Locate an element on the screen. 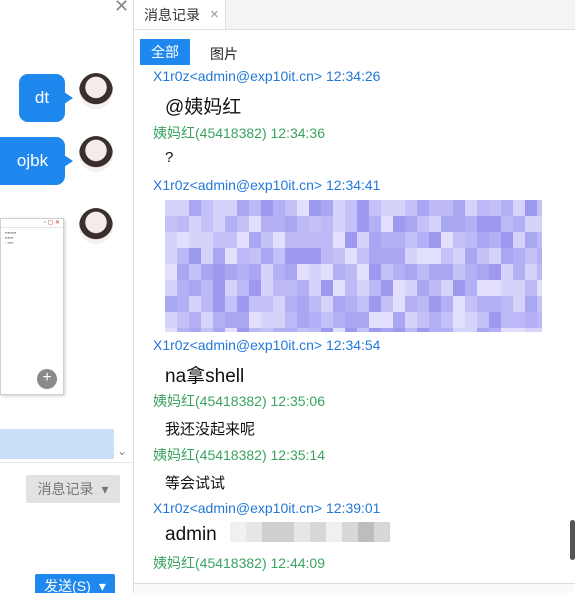 This screenshot has height=593, width=575. bubble-text: dt is located at coordinates (42, 97).